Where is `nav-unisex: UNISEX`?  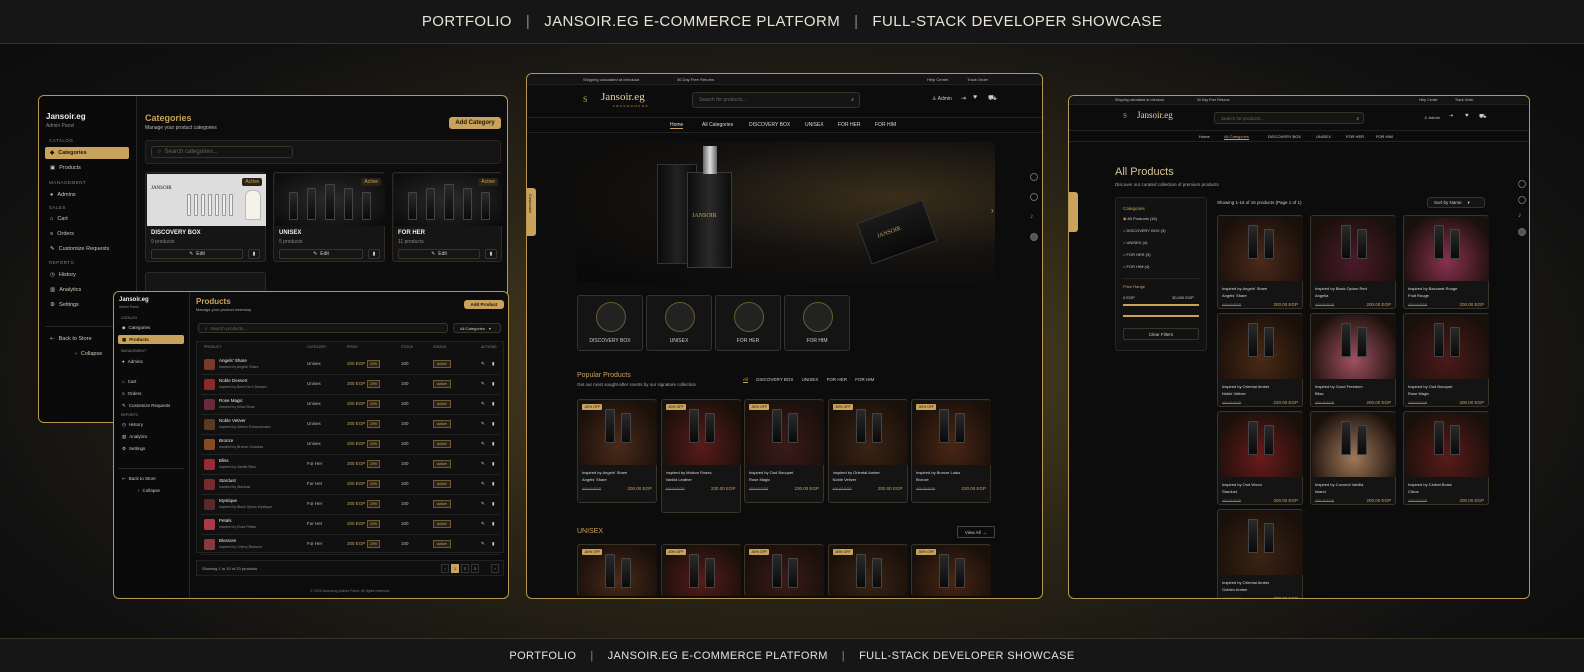
nav-unisex: UNISEX is located at coordinates (814, 125).